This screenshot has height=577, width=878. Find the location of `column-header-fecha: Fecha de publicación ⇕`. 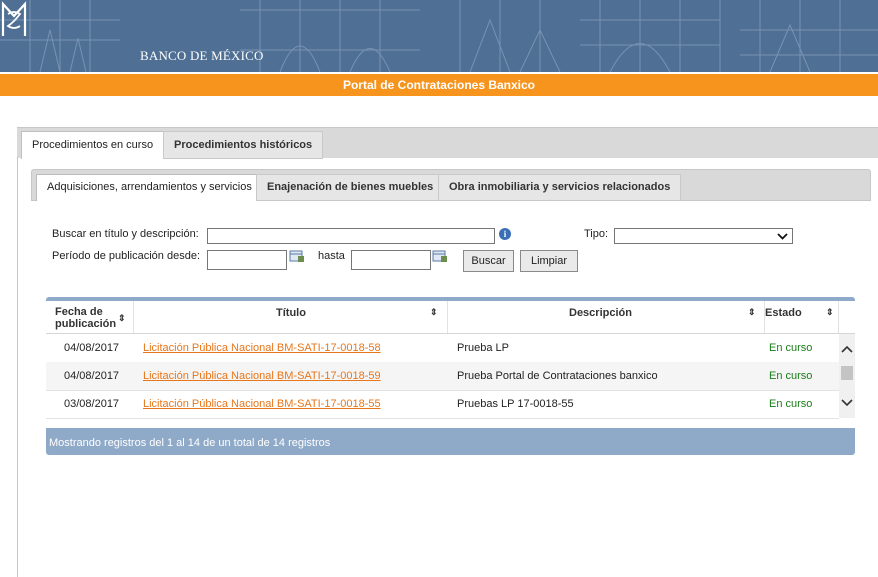

column-header-fecha: Fecha de publicación ⇕ is located at coordinates (90, 317).